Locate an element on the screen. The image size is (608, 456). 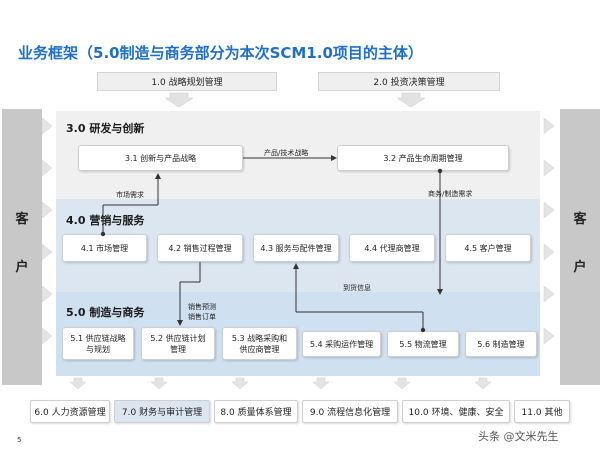
customer-label-right-1: 客 is located at coordinates (580, 219).